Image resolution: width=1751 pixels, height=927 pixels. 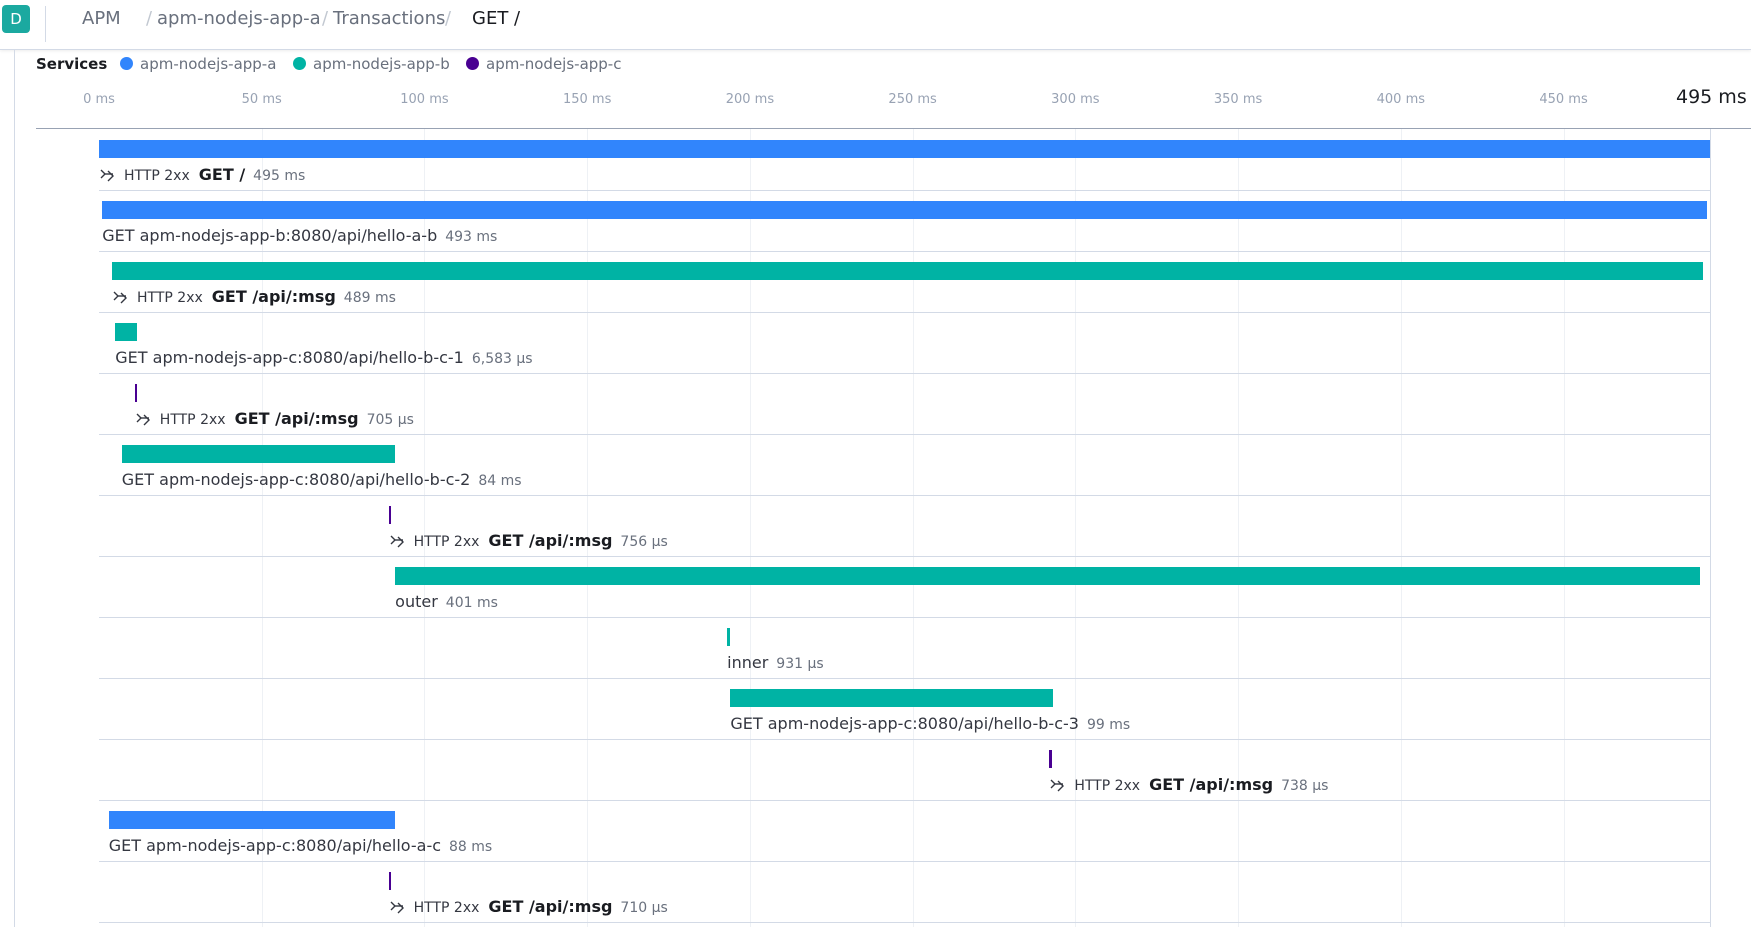 I want to click on legend-item-app-c: apm-nodejs-app-c, so click(x=543, y=64).